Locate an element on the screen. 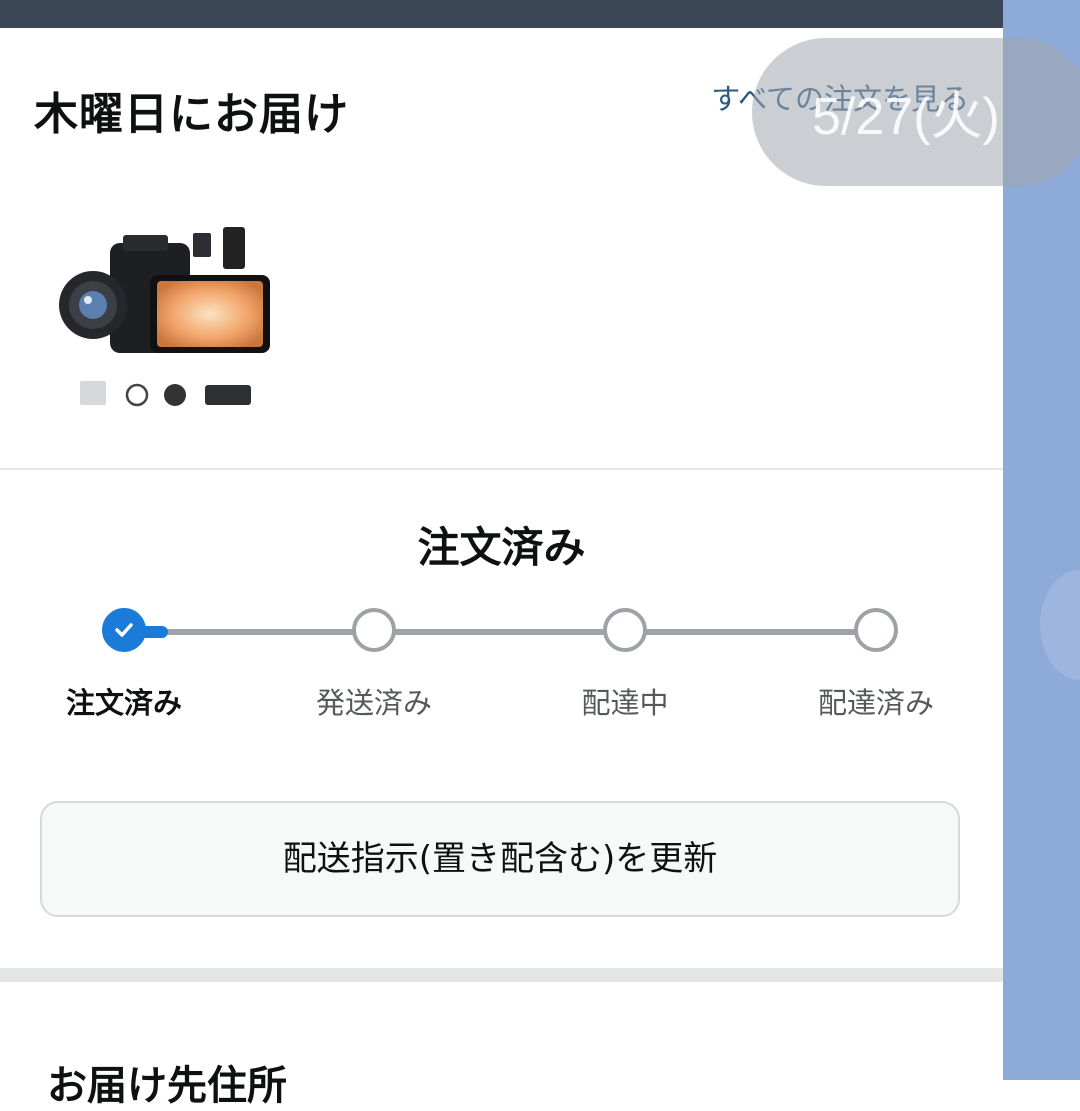 The height and width of the screenshot is (1111, 1080). section-divider is located at coordinates (501, 469).